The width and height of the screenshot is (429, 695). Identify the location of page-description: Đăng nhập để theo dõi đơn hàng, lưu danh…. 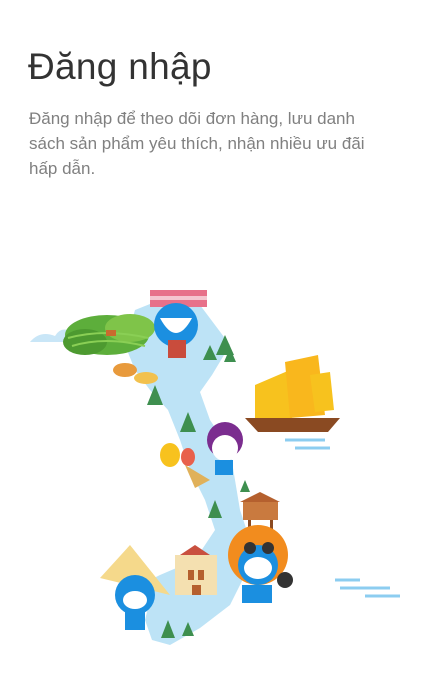
(197, 143).